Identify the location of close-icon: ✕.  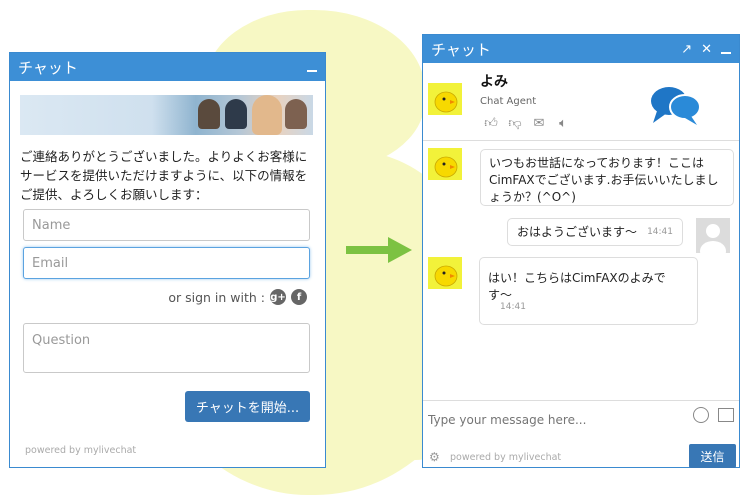
(706, 49).